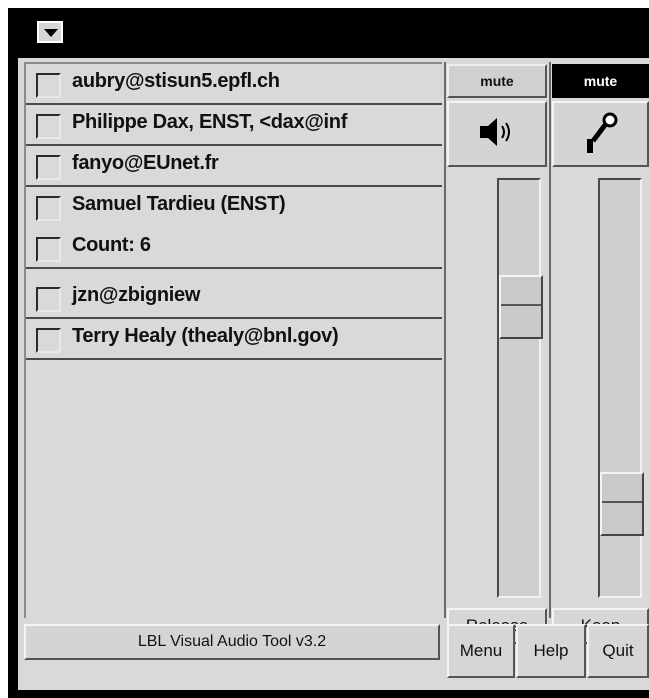  I want to click on participant-name: Terry Healy (thealy@bnl.gov), so click(205, 336).